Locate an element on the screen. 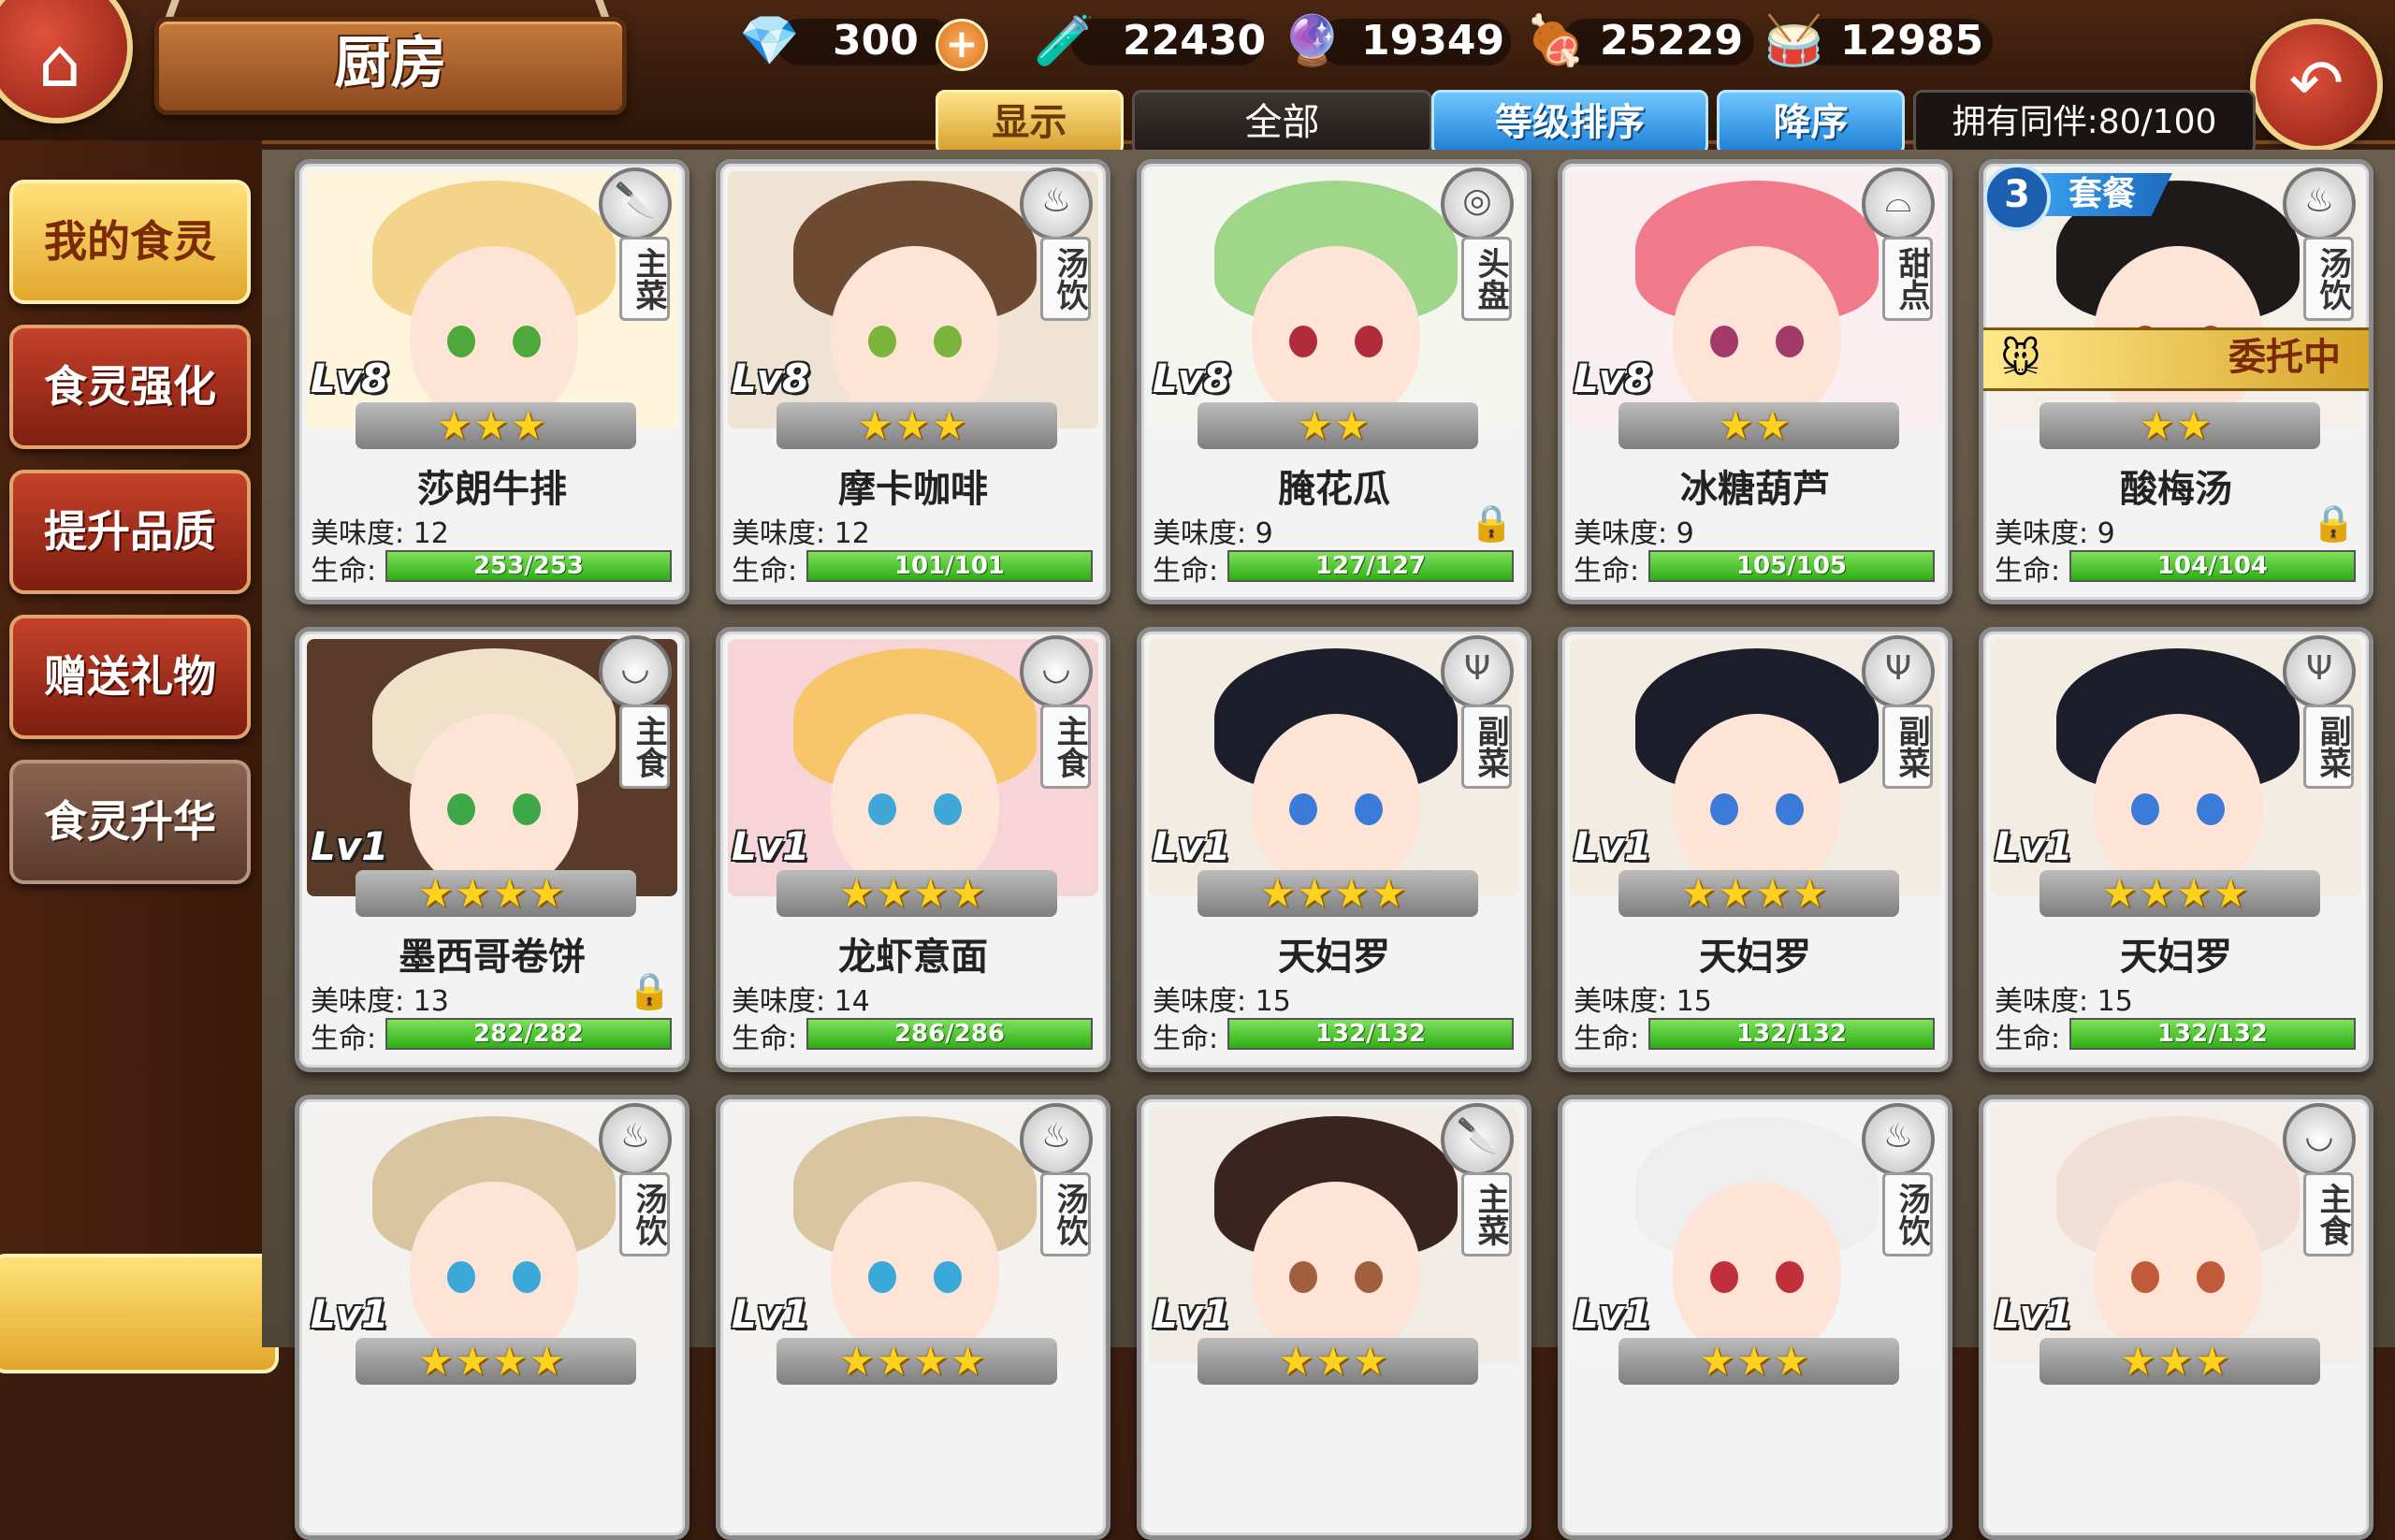  hp-bar: 101/101 is located at coordinates (949, 566).